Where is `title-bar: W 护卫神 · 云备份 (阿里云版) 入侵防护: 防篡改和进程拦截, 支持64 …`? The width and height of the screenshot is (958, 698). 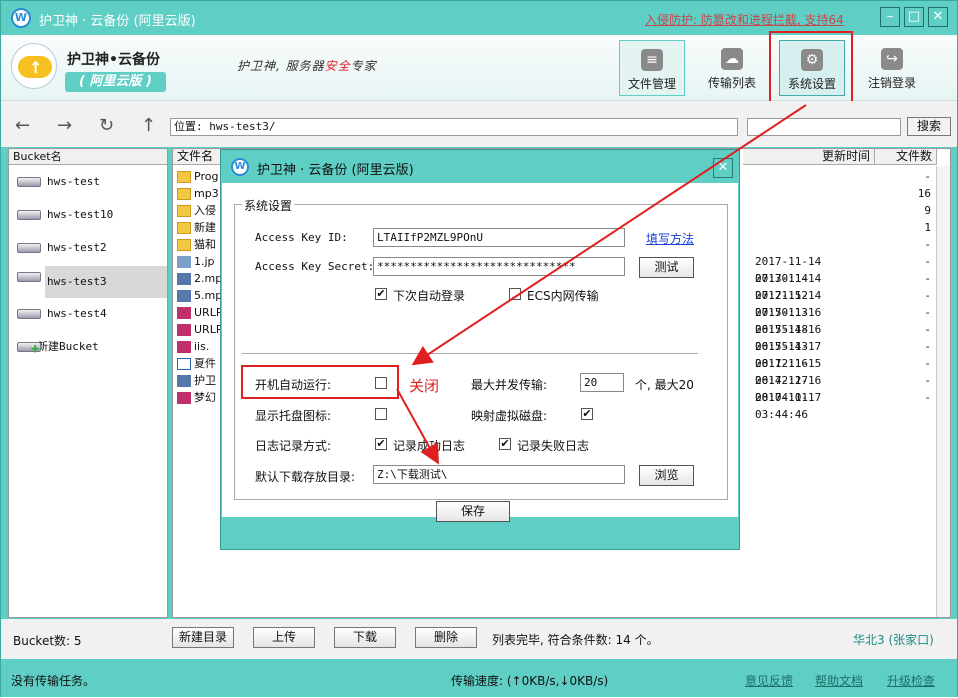
title-bar: W 护卫神 · 云备份 (阿里云版) 入侵防护: 防篡改和进程拦截, 支持64 … is located at coordinates (479, 18).